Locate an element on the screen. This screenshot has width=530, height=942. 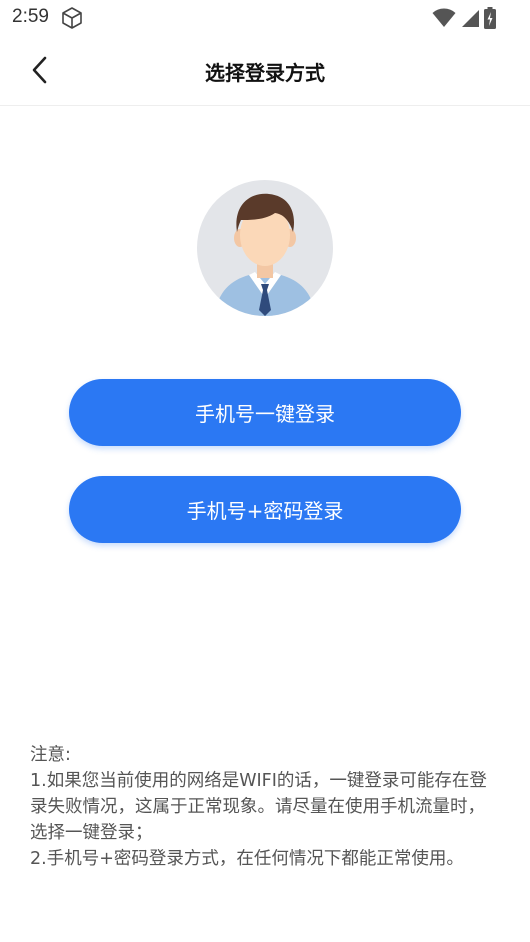
cube-icon is located at coordinates (72, 18).